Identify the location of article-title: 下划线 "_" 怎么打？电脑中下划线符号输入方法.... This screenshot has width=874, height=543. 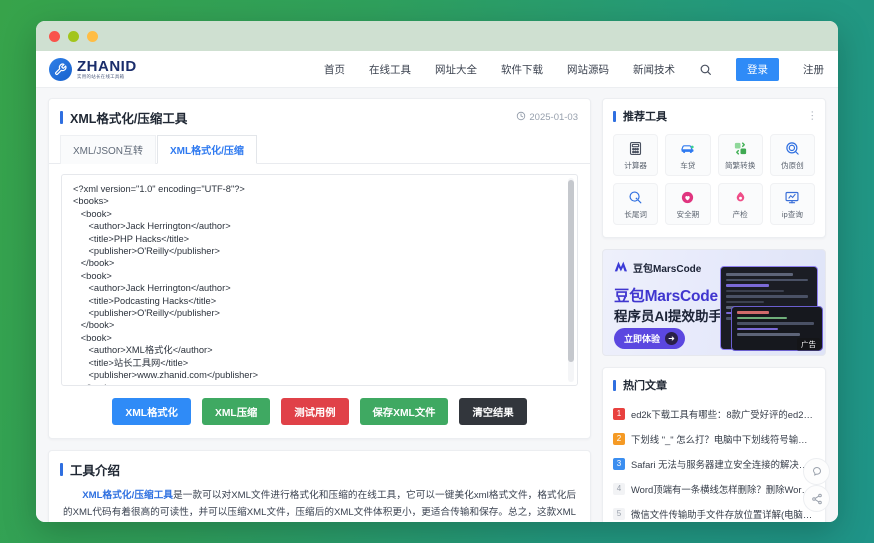
(723, 439).